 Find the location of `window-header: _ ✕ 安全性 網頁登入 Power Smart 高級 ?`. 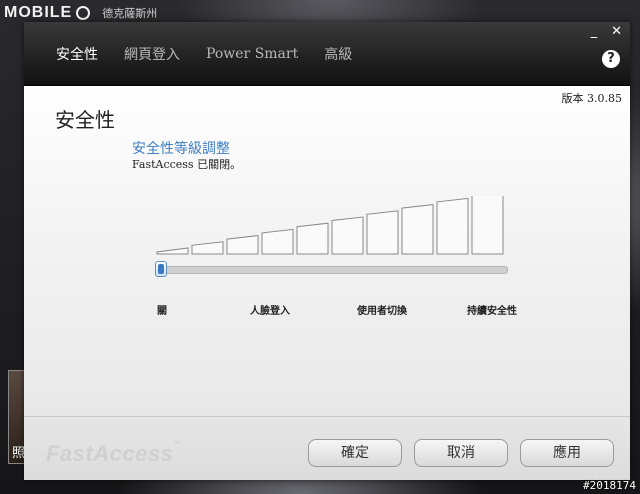

window-header: _ ✕ 安全性 網頁登入 Power Smart 高級 ? is located at coordinates (327, 54).